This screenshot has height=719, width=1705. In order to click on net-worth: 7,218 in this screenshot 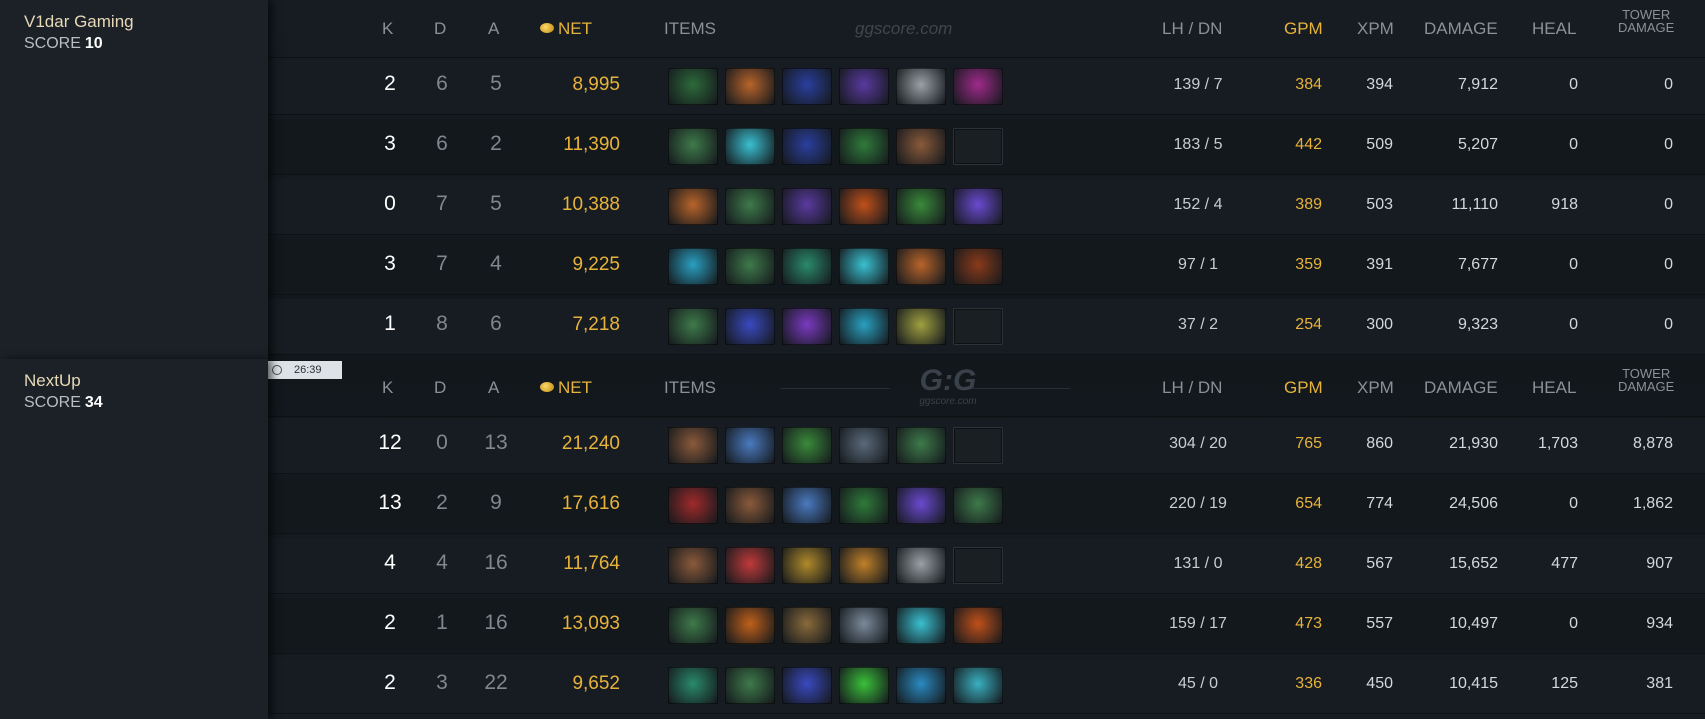, I will do `click(596, 324)`.